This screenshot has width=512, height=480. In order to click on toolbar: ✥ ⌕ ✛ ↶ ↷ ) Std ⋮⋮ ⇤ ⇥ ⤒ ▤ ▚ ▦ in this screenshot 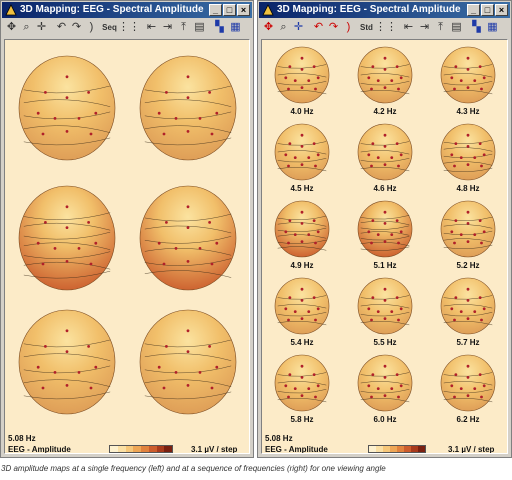, I will do `click(384, 28)`.